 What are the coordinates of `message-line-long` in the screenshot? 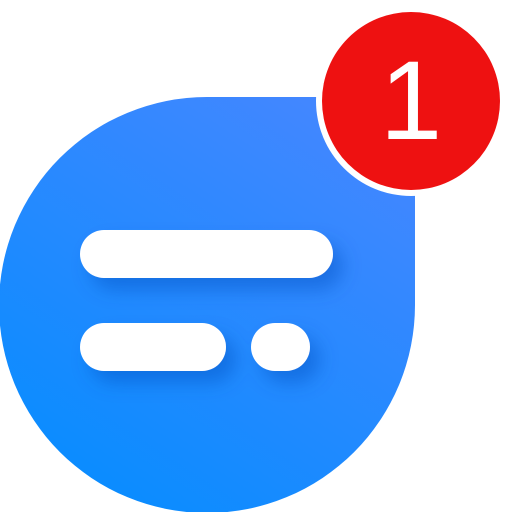 It's located at (206, 254).